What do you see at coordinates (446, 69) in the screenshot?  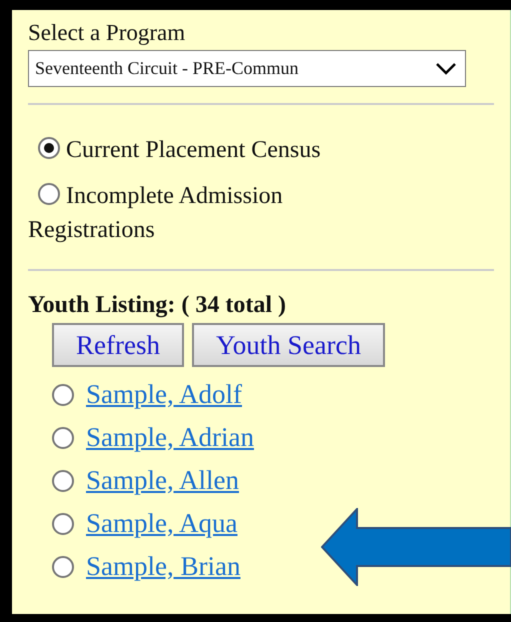 I see `chevron-icon` at bounding box center [446, 69].